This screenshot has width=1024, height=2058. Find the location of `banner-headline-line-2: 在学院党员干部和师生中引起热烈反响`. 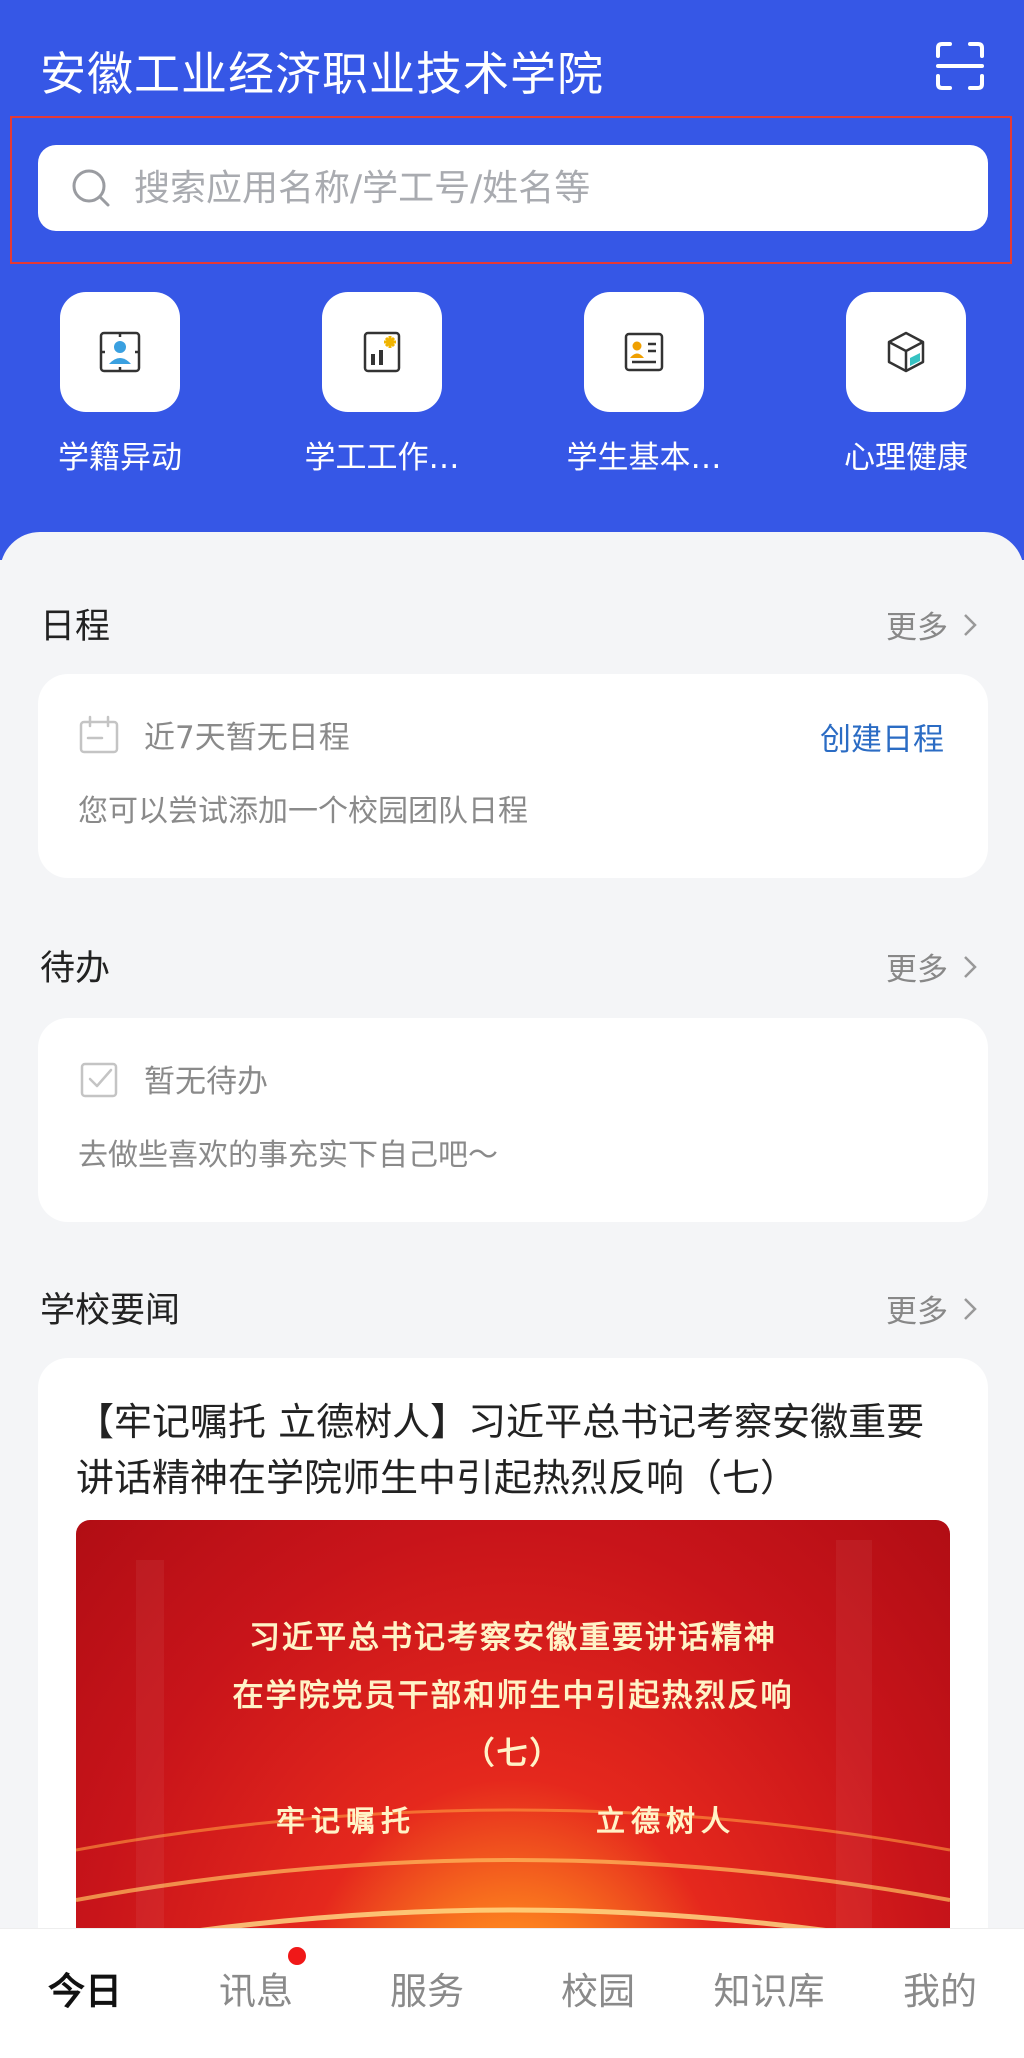

banner-headline-line-2: 在学院党员干部和师生中引起热烈反响 is located at coordinates (513, 1696).